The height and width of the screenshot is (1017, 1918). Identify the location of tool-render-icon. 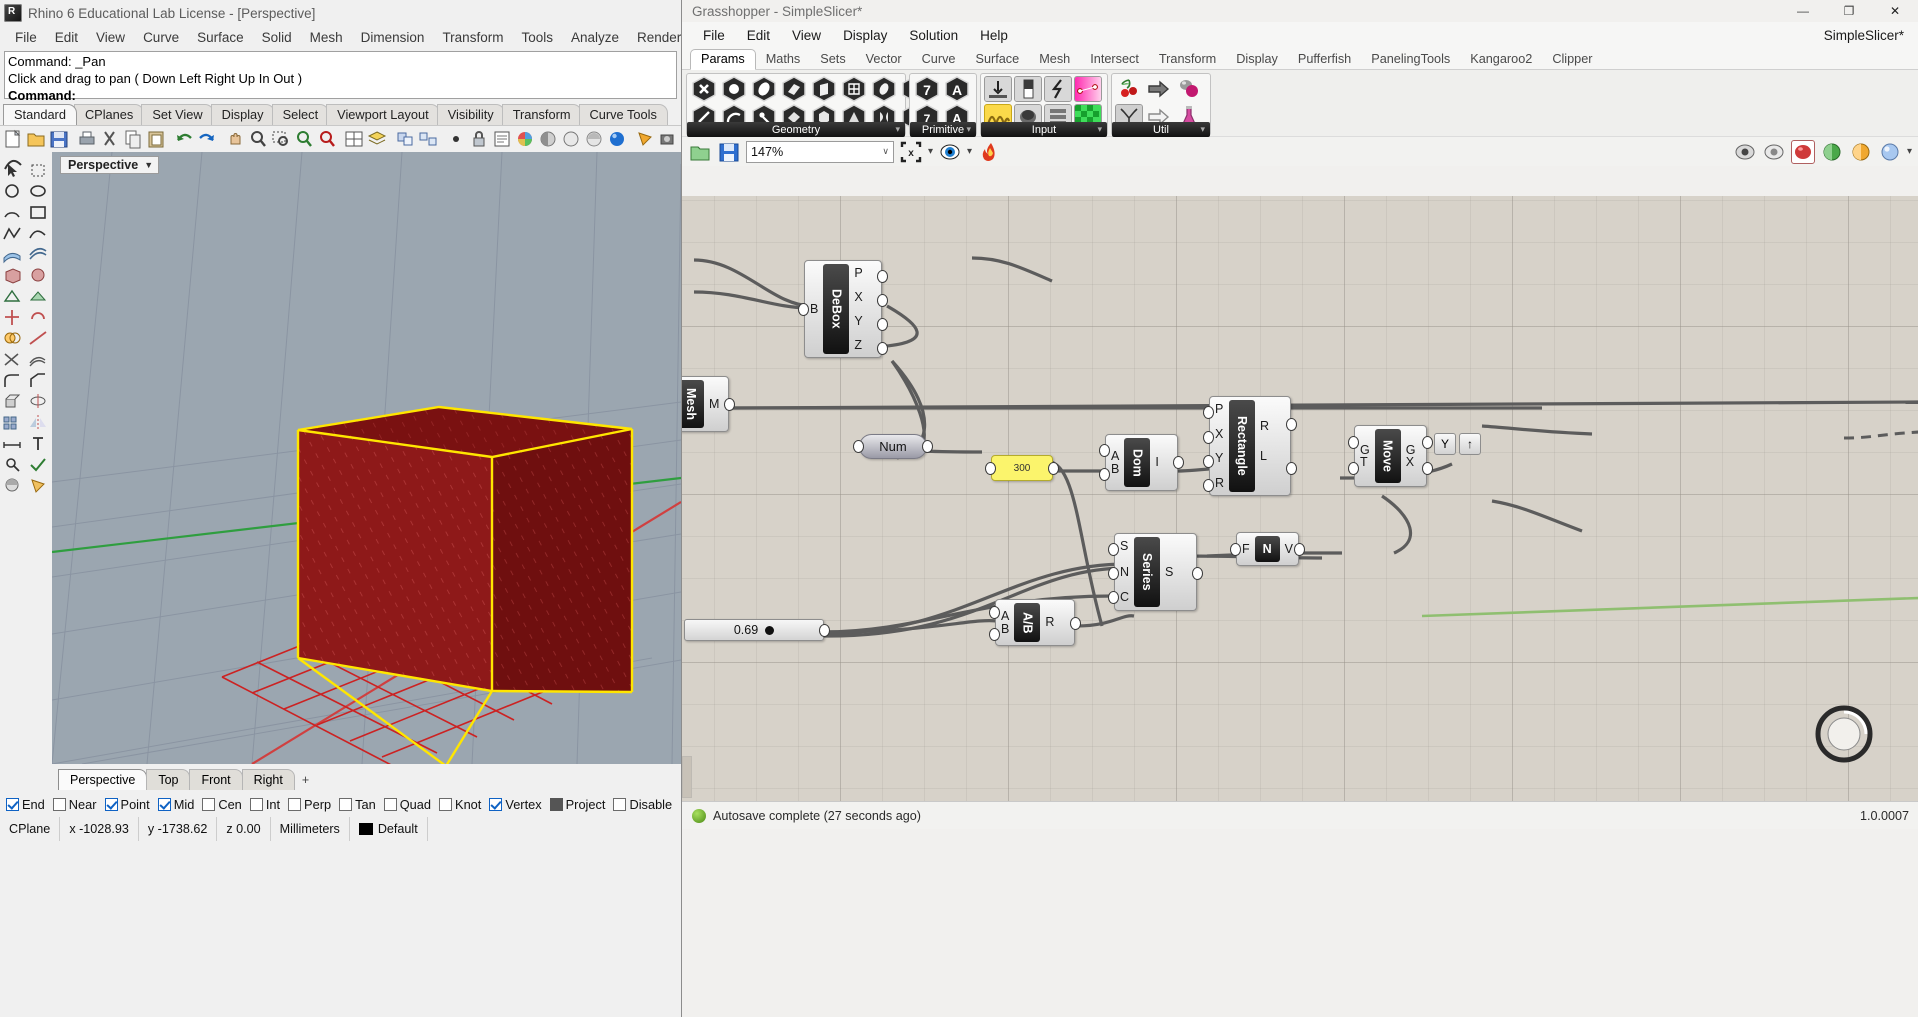
(13, 485).